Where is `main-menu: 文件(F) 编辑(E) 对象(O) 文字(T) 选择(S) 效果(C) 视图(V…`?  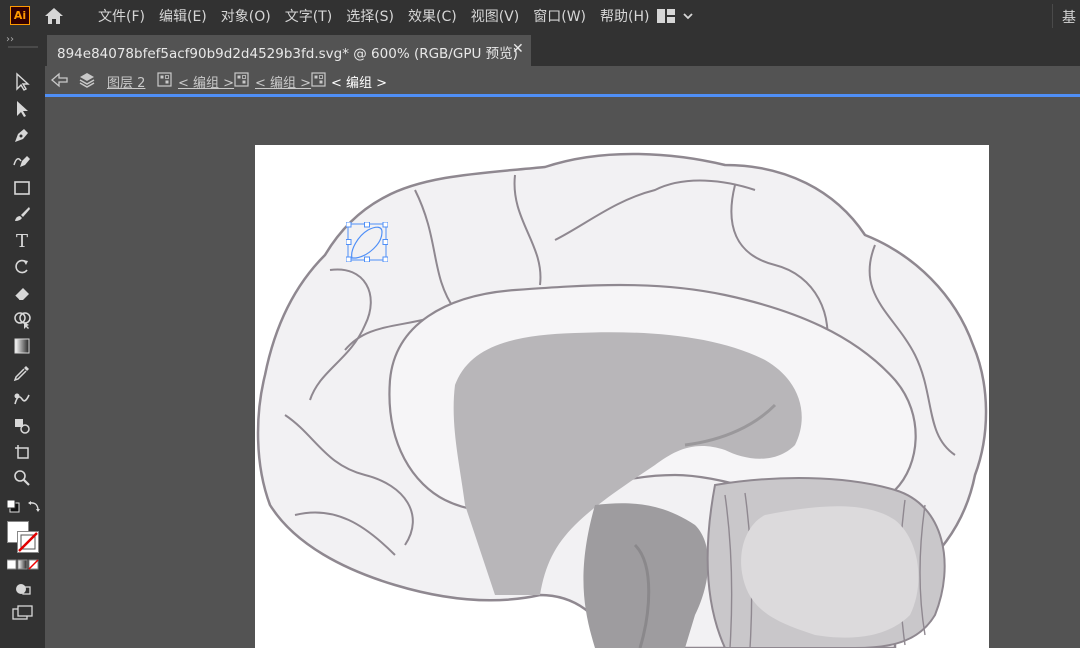
main-menu: 文件(F) 编辑(E) 对象(O) 文字(T) 选择(S) 效果(C) 视图(V… is located at coordinates (373, 16).